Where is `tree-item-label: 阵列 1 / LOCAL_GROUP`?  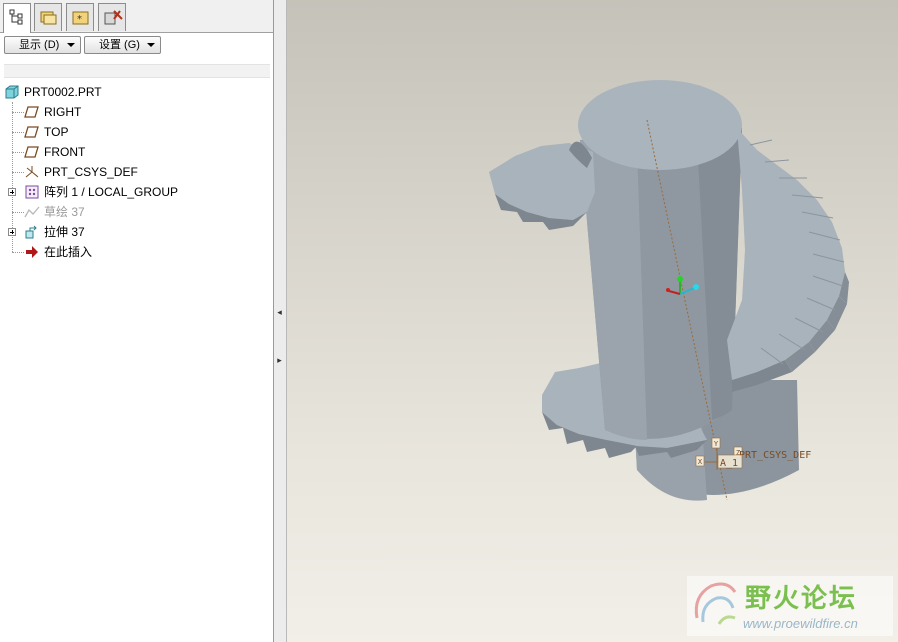 tree-item-label: 阵列 1 / LOCAL_GROUP is located at coordinates (111, 192).